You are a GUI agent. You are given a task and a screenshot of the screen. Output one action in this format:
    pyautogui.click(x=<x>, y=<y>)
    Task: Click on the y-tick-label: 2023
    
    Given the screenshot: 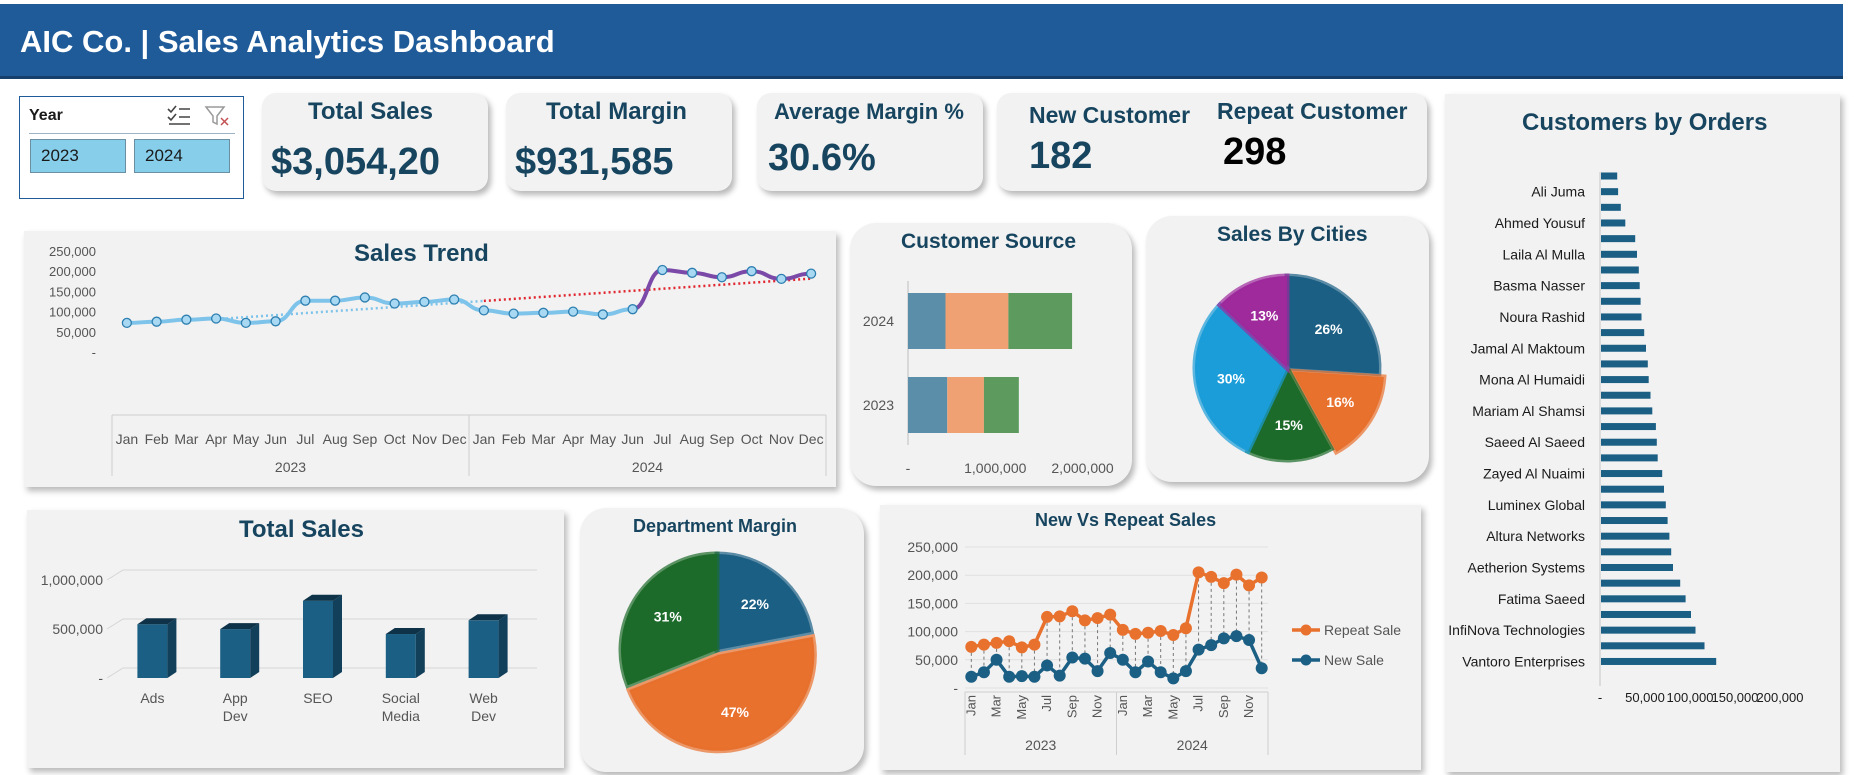 What is the action you would take?
    pyautogui.click(x=878, y=405)
    